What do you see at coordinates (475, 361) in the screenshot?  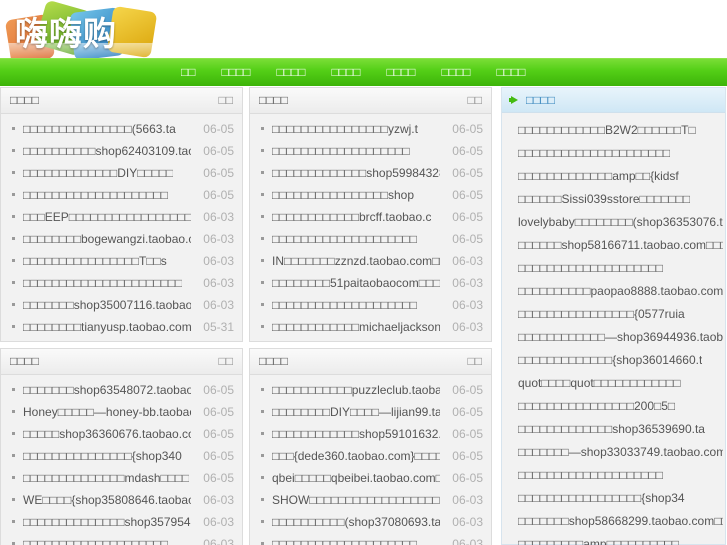 I see `panel-3-more-link: □□` at bounding box center [475, 361].